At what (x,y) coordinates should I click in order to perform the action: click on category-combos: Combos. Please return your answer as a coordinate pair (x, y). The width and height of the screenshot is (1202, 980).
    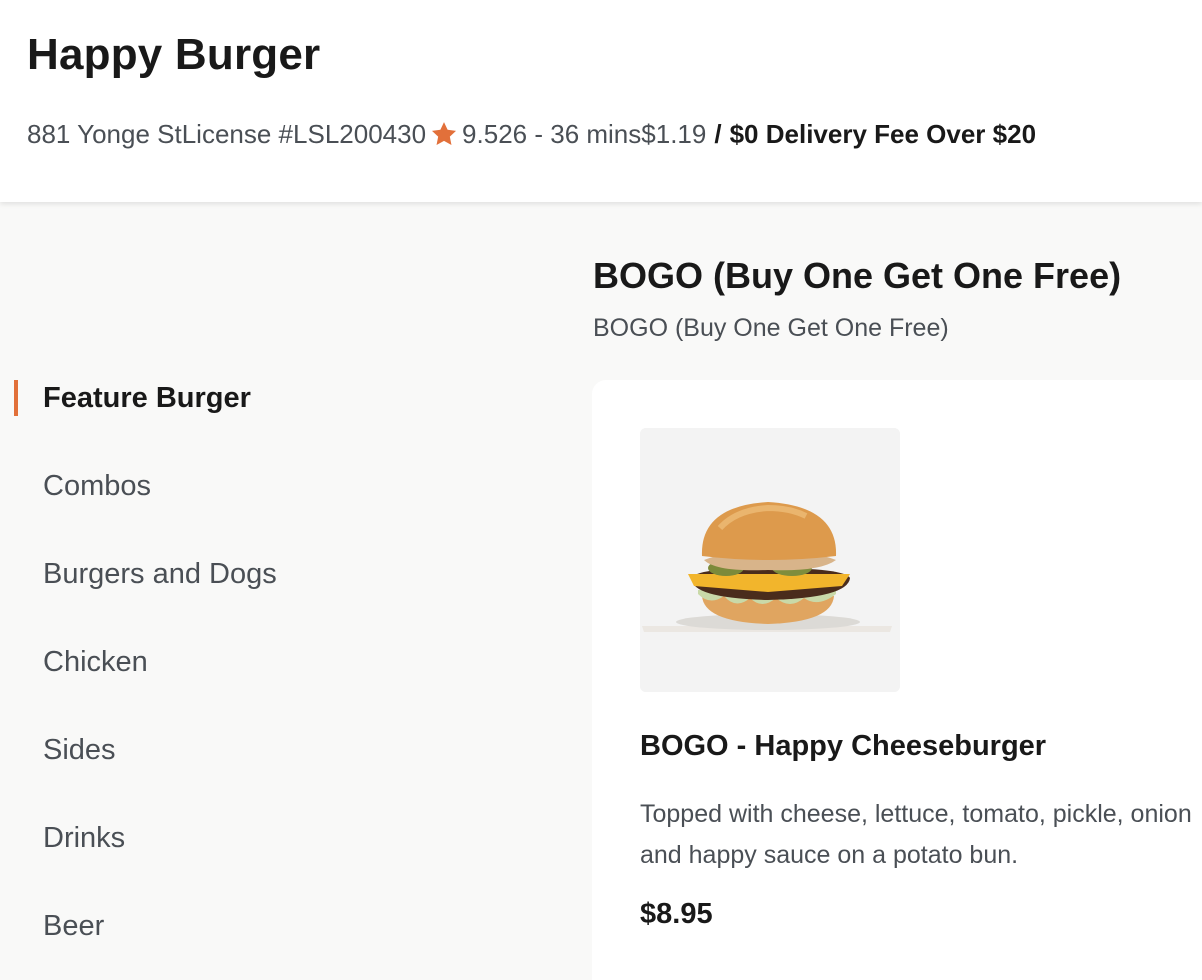
    Looking at the image, I should click on (295, 486).